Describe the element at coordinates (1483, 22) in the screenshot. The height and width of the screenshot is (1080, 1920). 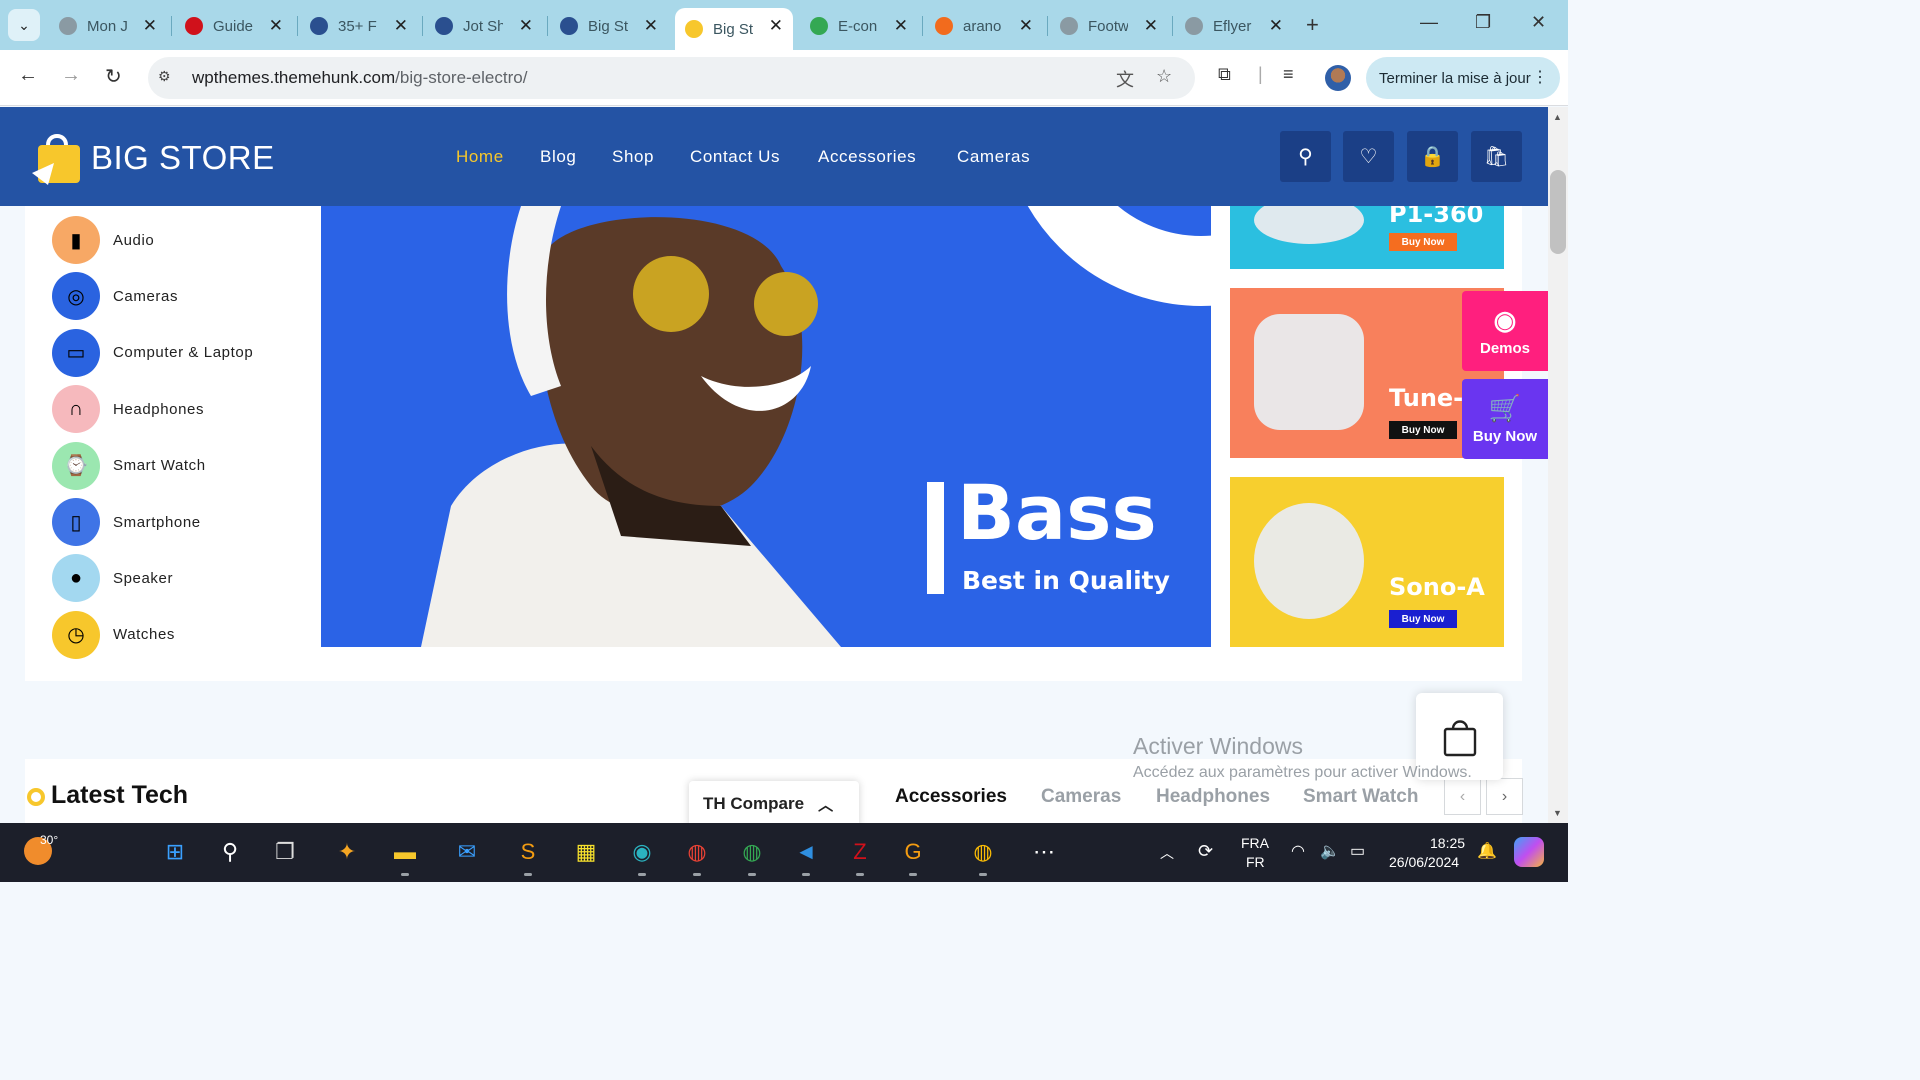
I see `restore-button: ❐` at that location.